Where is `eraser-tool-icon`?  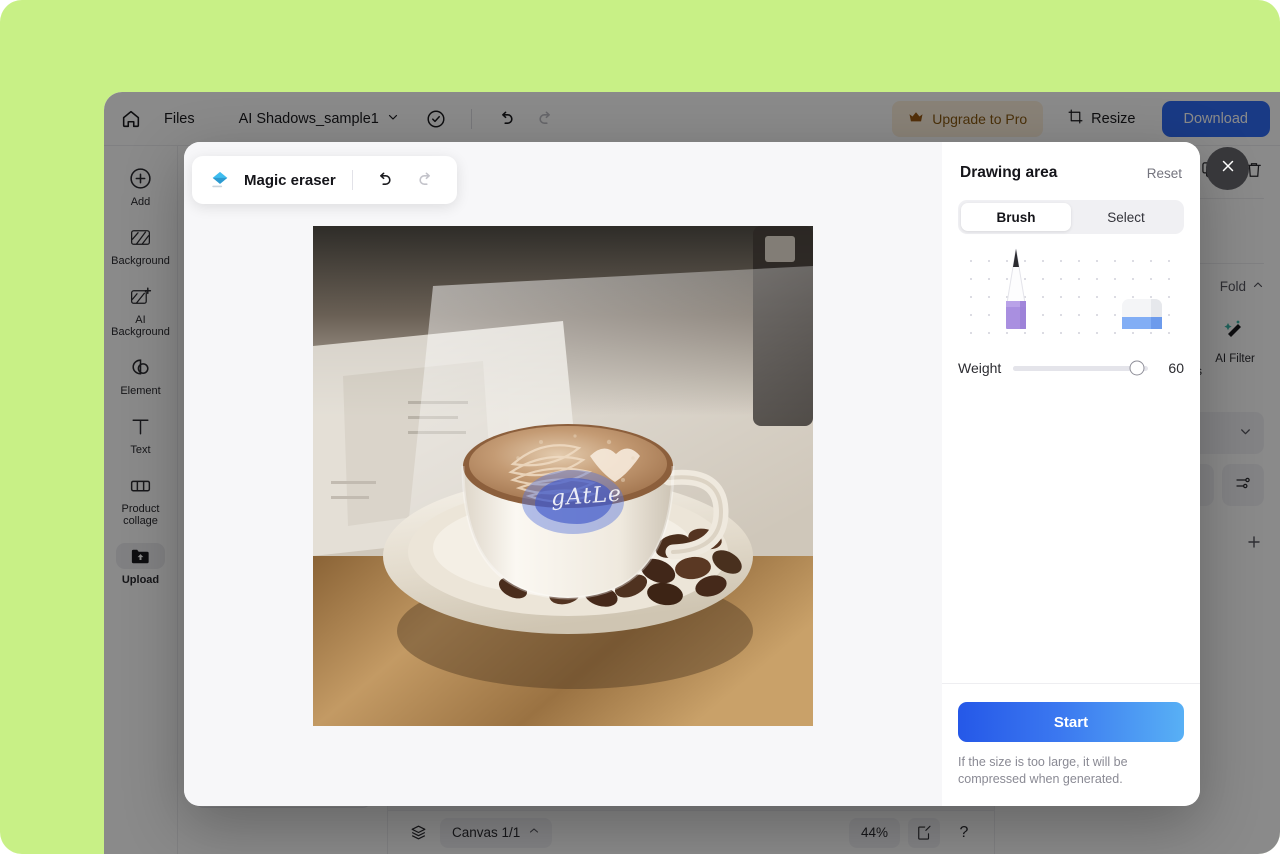
eraser-tool-icon is located at coordinates (1142, 316).